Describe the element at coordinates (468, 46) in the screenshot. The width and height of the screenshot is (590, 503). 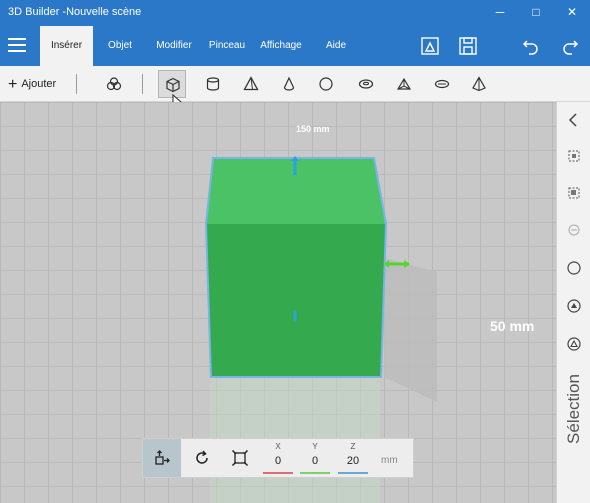
I see `save-icon` at that location.